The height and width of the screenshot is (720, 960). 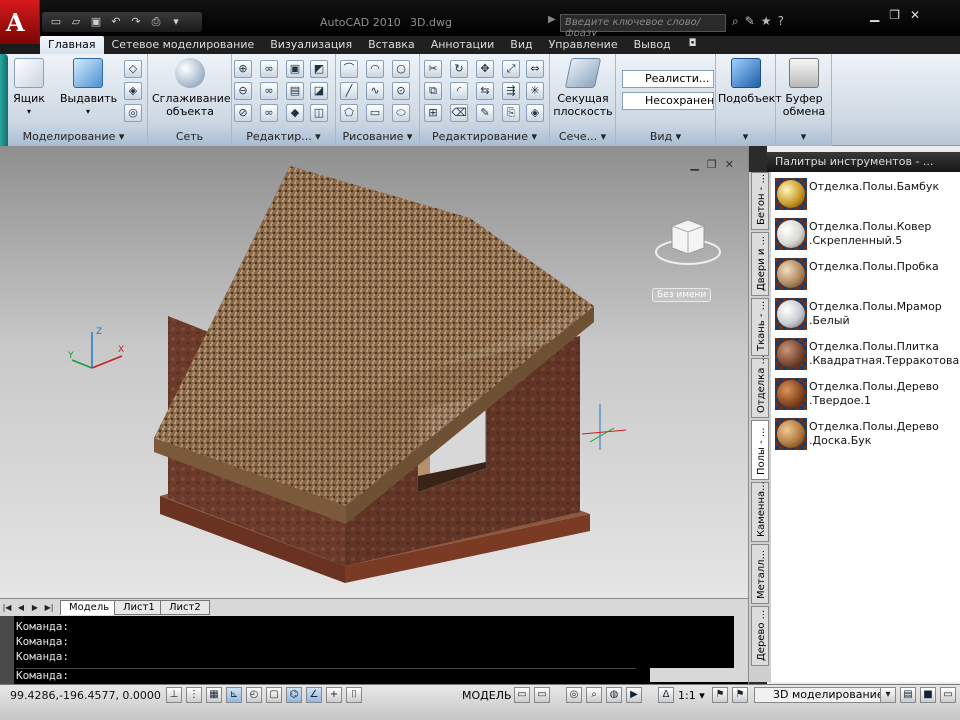 I want to click on infer-constraints-icon: ⊥, so click(x=174, y=695).